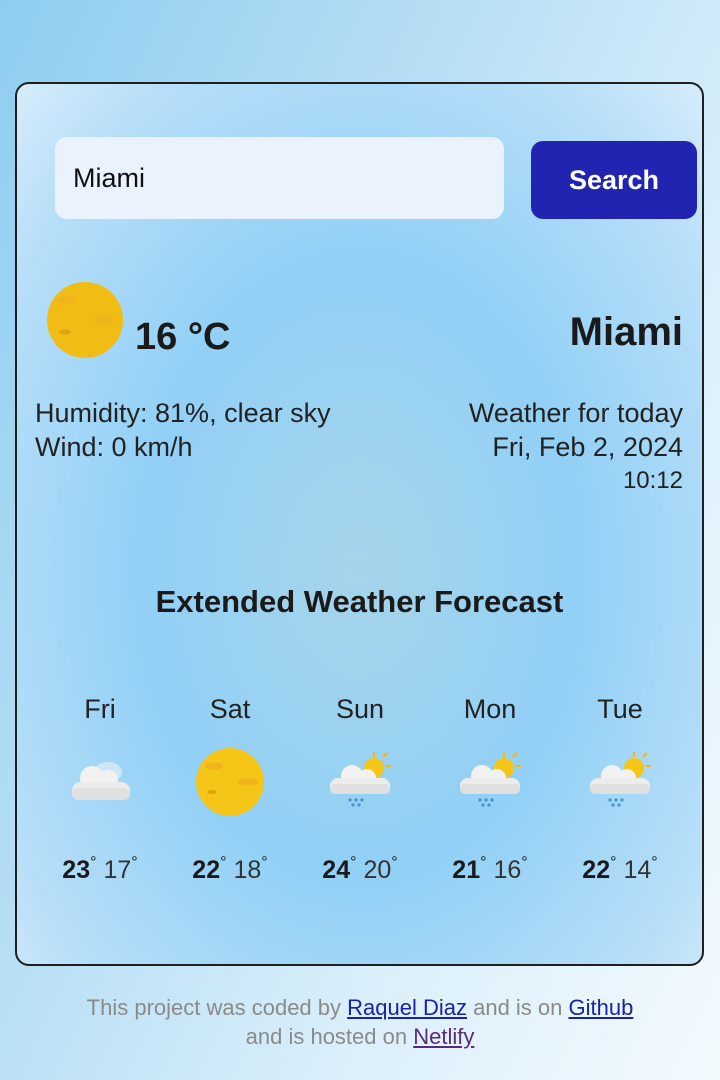 This screenshot has width=720, height=1080. Describe the element at coordinates (507, 870) in the screenshot. I see `forecast-min: 16` at that location.